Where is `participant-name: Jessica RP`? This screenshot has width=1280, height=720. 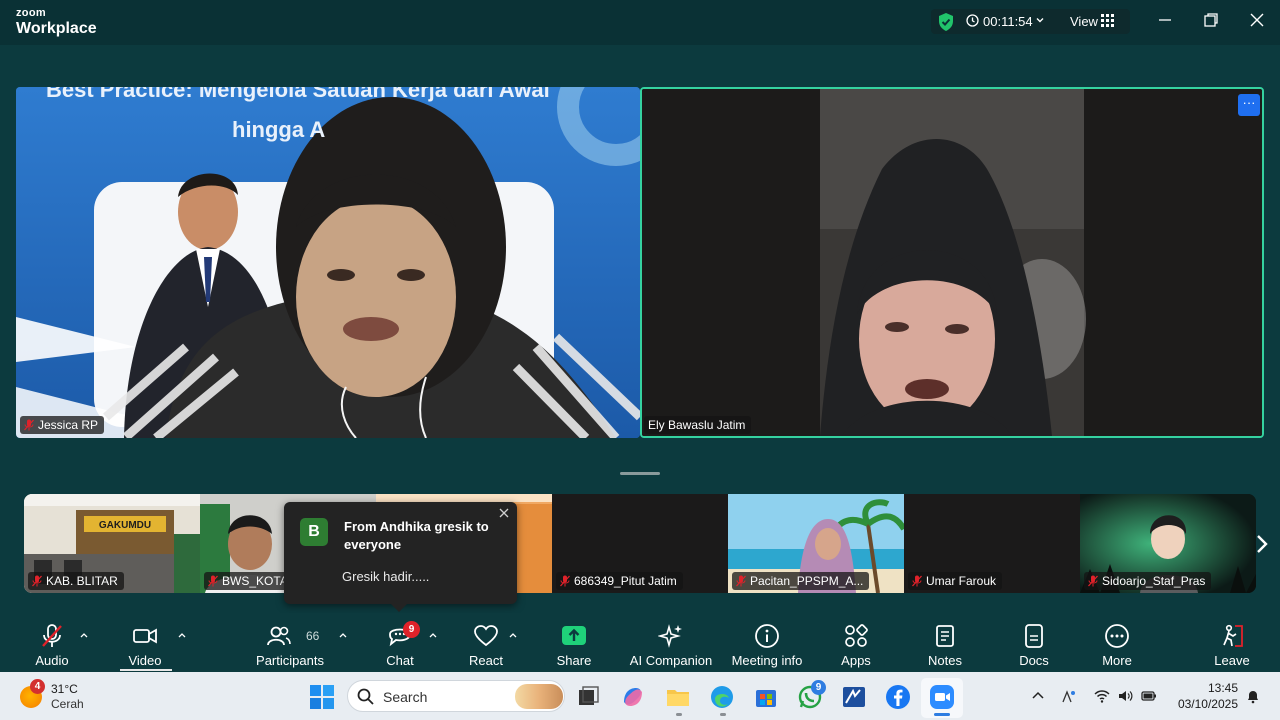 participant-name: Jessica RP is located at coordinates (68, 425).